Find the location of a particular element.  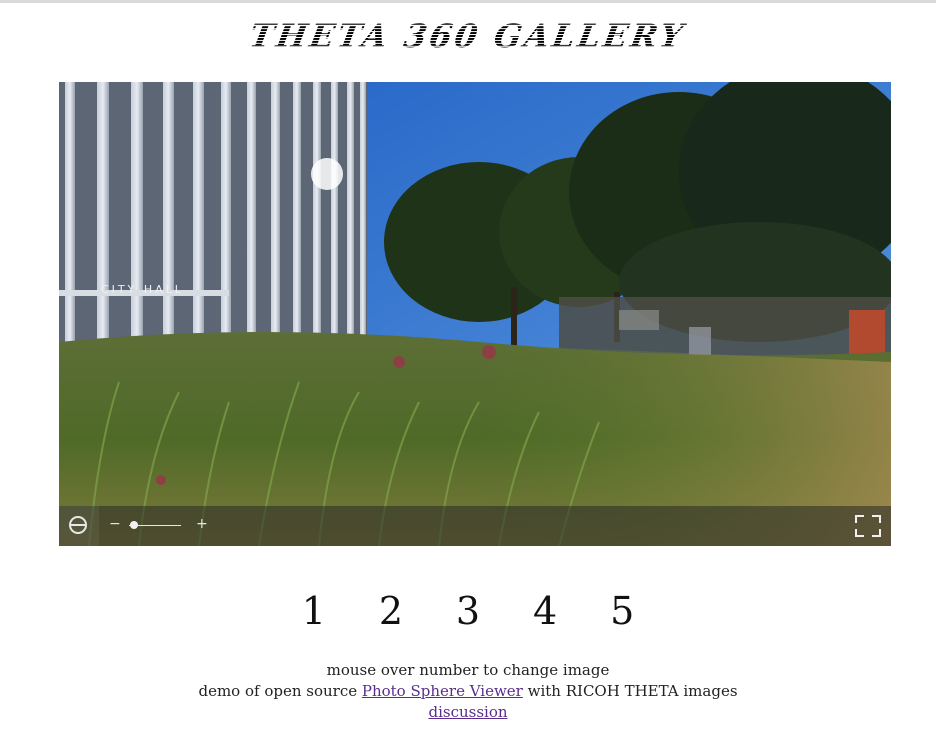

discussion-link: discussion is located at coordinates (467, 712).